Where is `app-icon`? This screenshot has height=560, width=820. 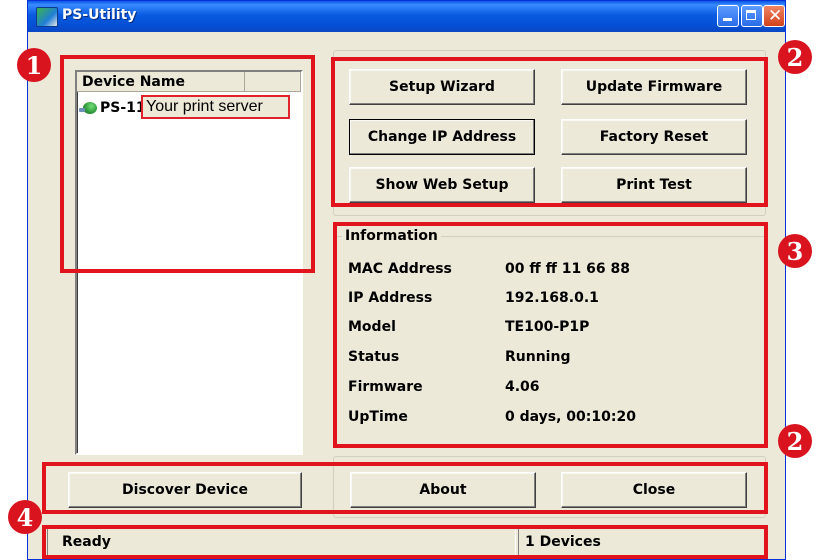 app-icon is located at coordinates (47, 17).